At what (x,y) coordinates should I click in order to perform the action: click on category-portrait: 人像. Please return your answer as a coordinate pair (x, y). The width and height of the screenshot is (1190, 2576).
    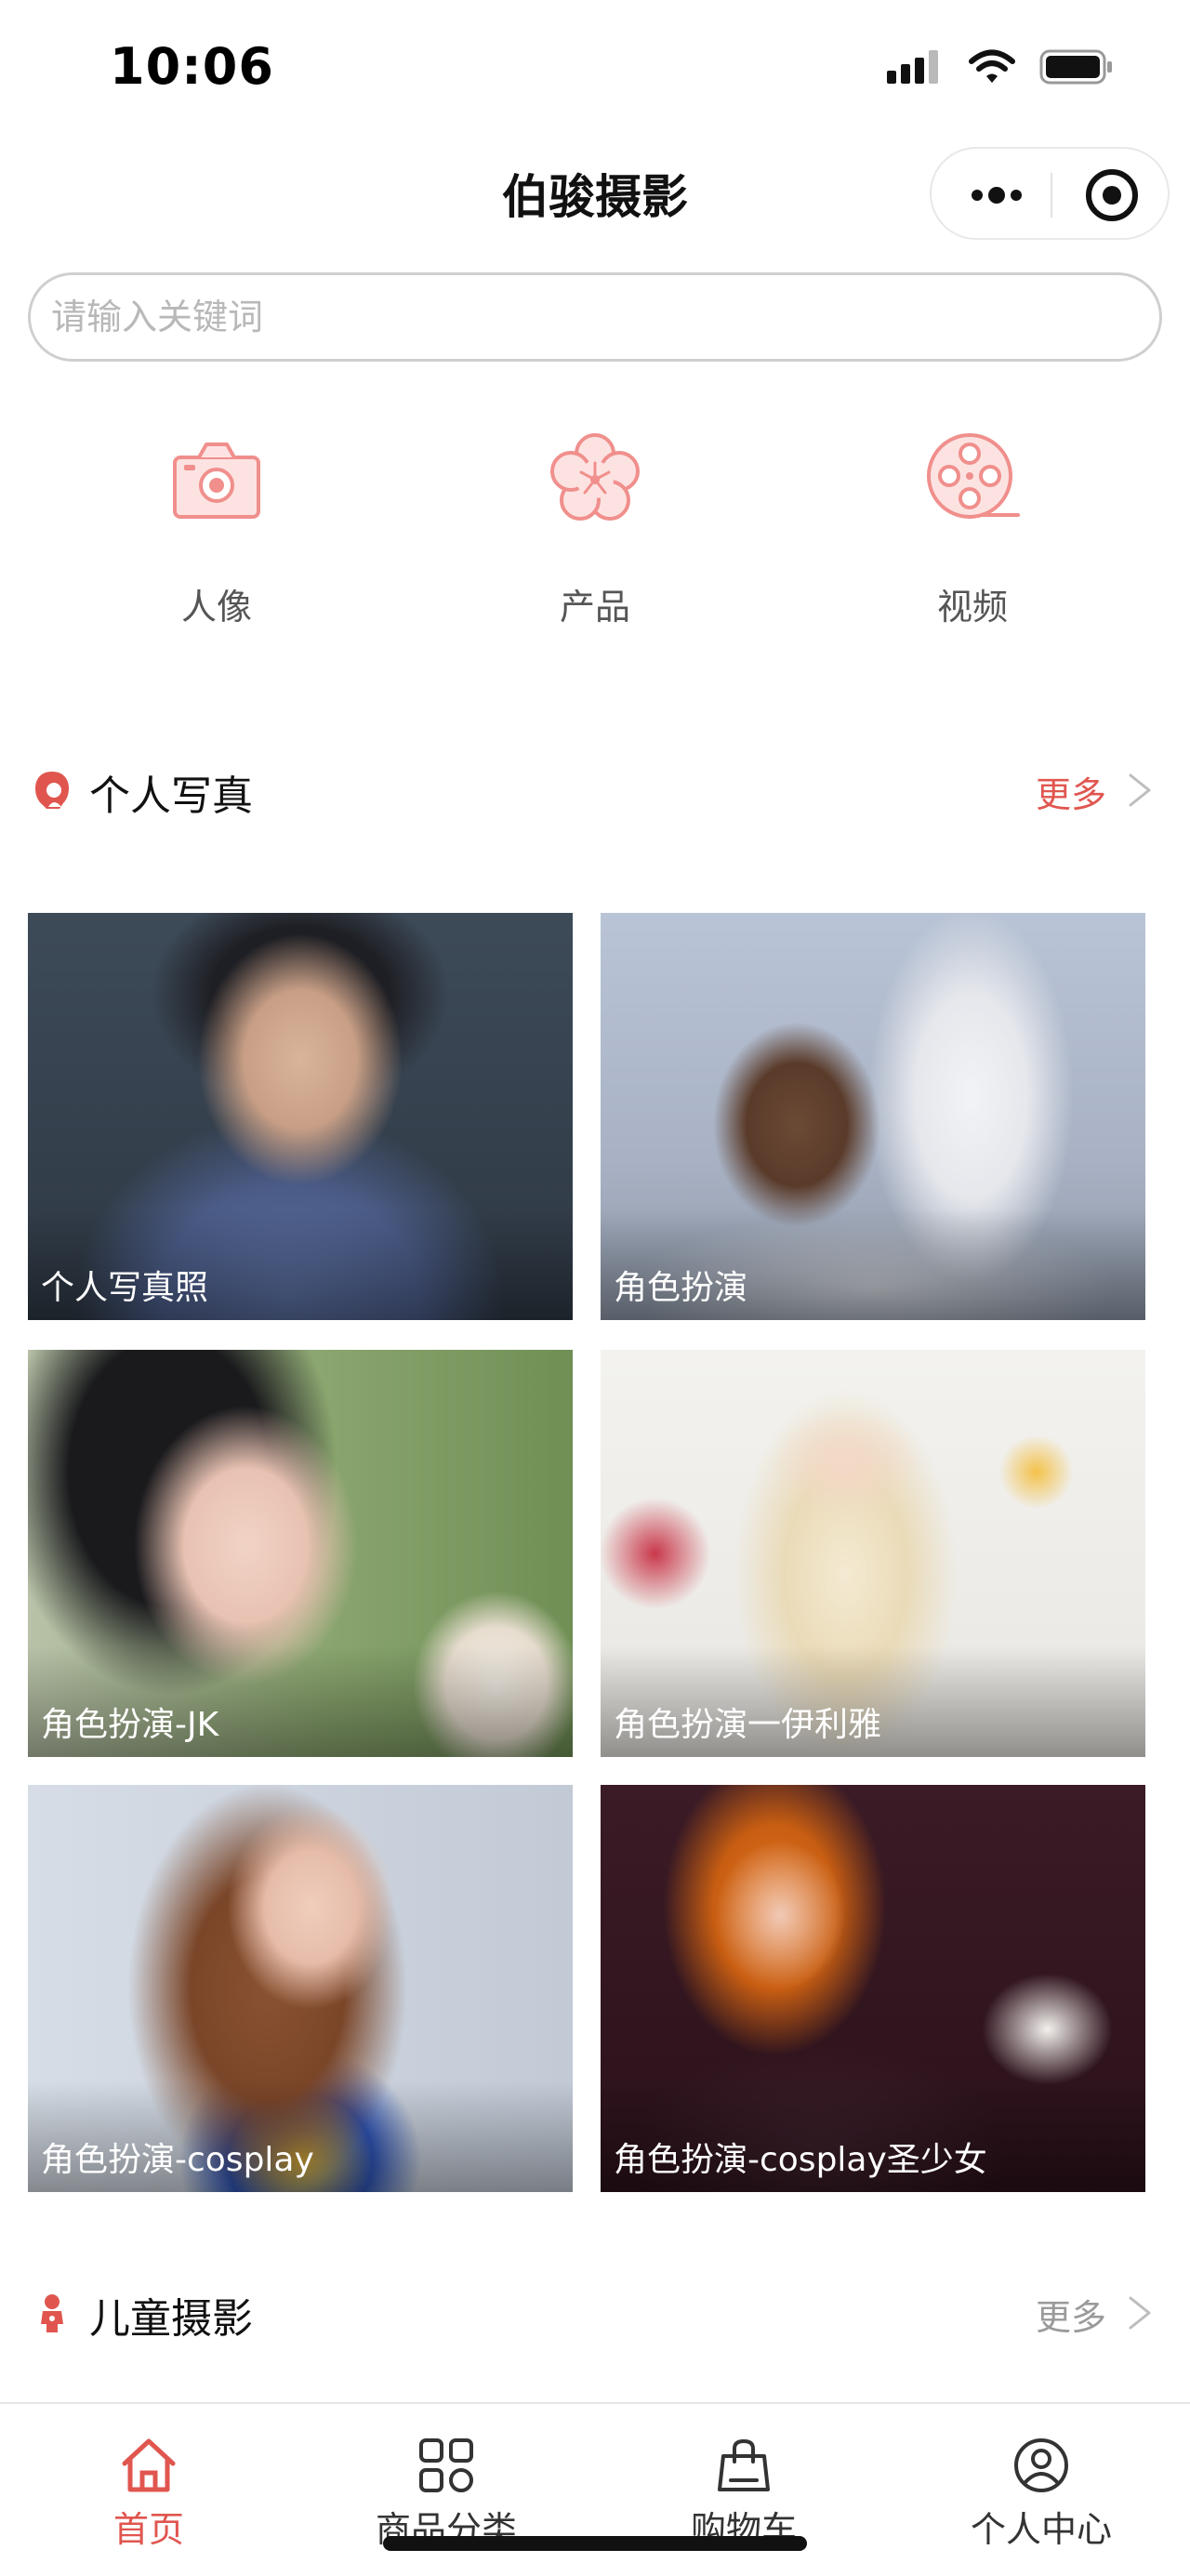
    Looking at the image, I should click on (216, 548).